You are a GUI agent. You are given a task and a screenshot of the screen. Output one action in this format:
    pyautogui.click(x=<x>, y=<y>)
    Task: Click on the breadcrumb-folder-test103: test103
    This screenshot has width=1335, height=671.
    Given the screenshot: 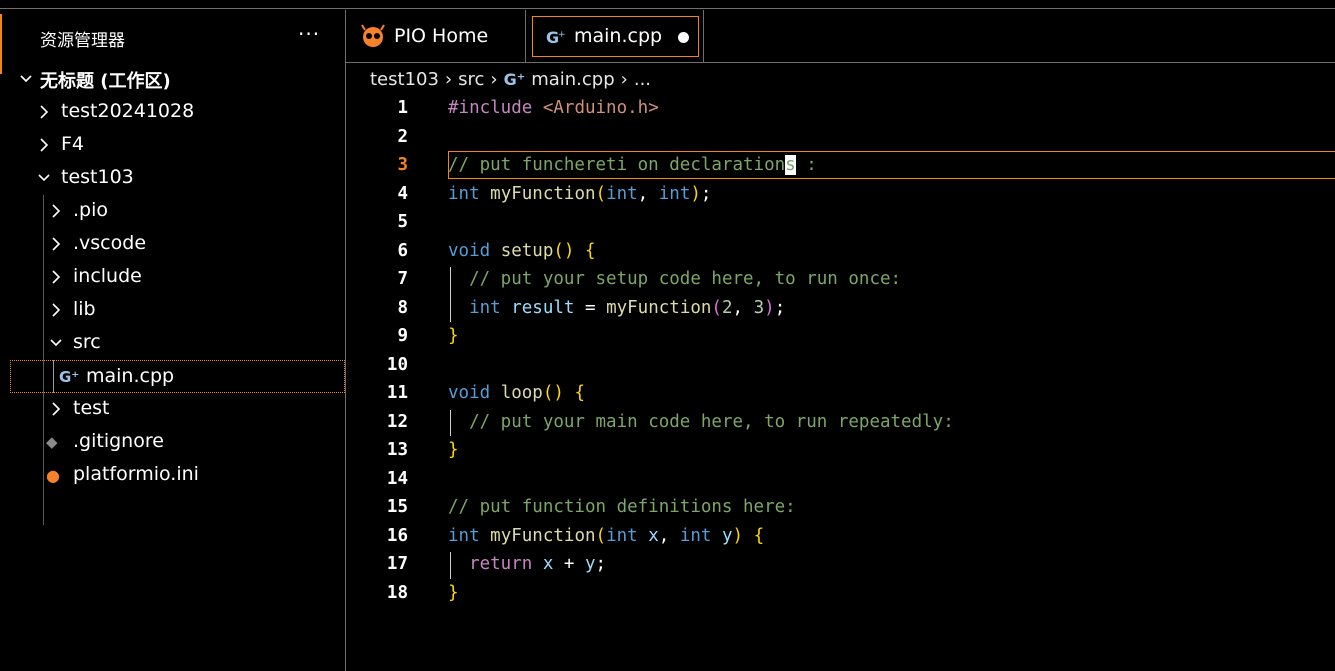 What is the action you would take?
    pyautogui.click(x=404, y=79)
    